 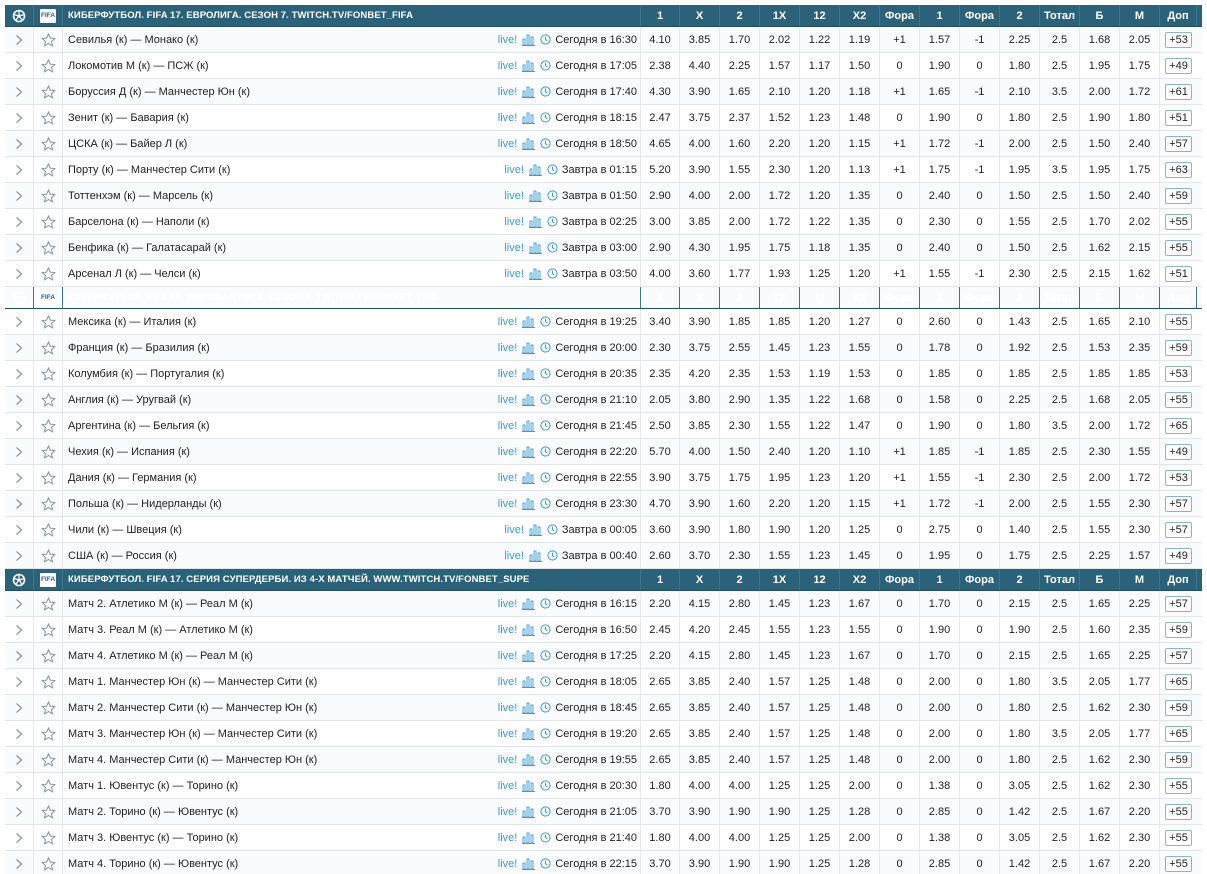 I want to click on odd-over: 1.62, so click(x=1100, y=785).